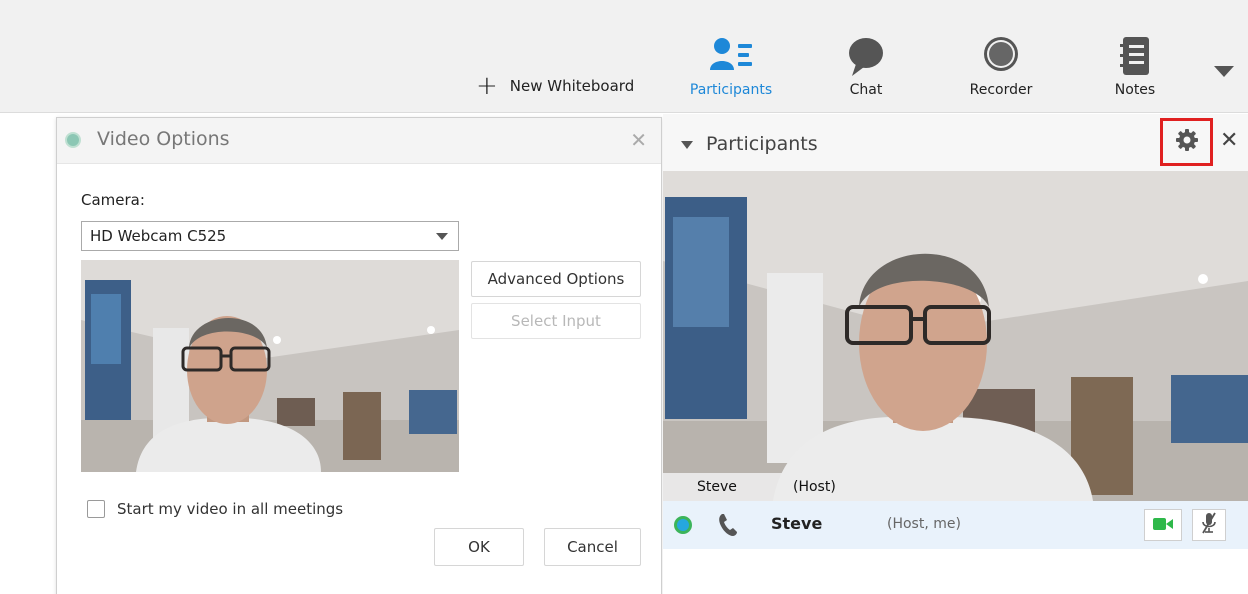  Describe the element at coordinates (955, 142) in the screenshot. I see `participants-header: Participants ✕` at that location.